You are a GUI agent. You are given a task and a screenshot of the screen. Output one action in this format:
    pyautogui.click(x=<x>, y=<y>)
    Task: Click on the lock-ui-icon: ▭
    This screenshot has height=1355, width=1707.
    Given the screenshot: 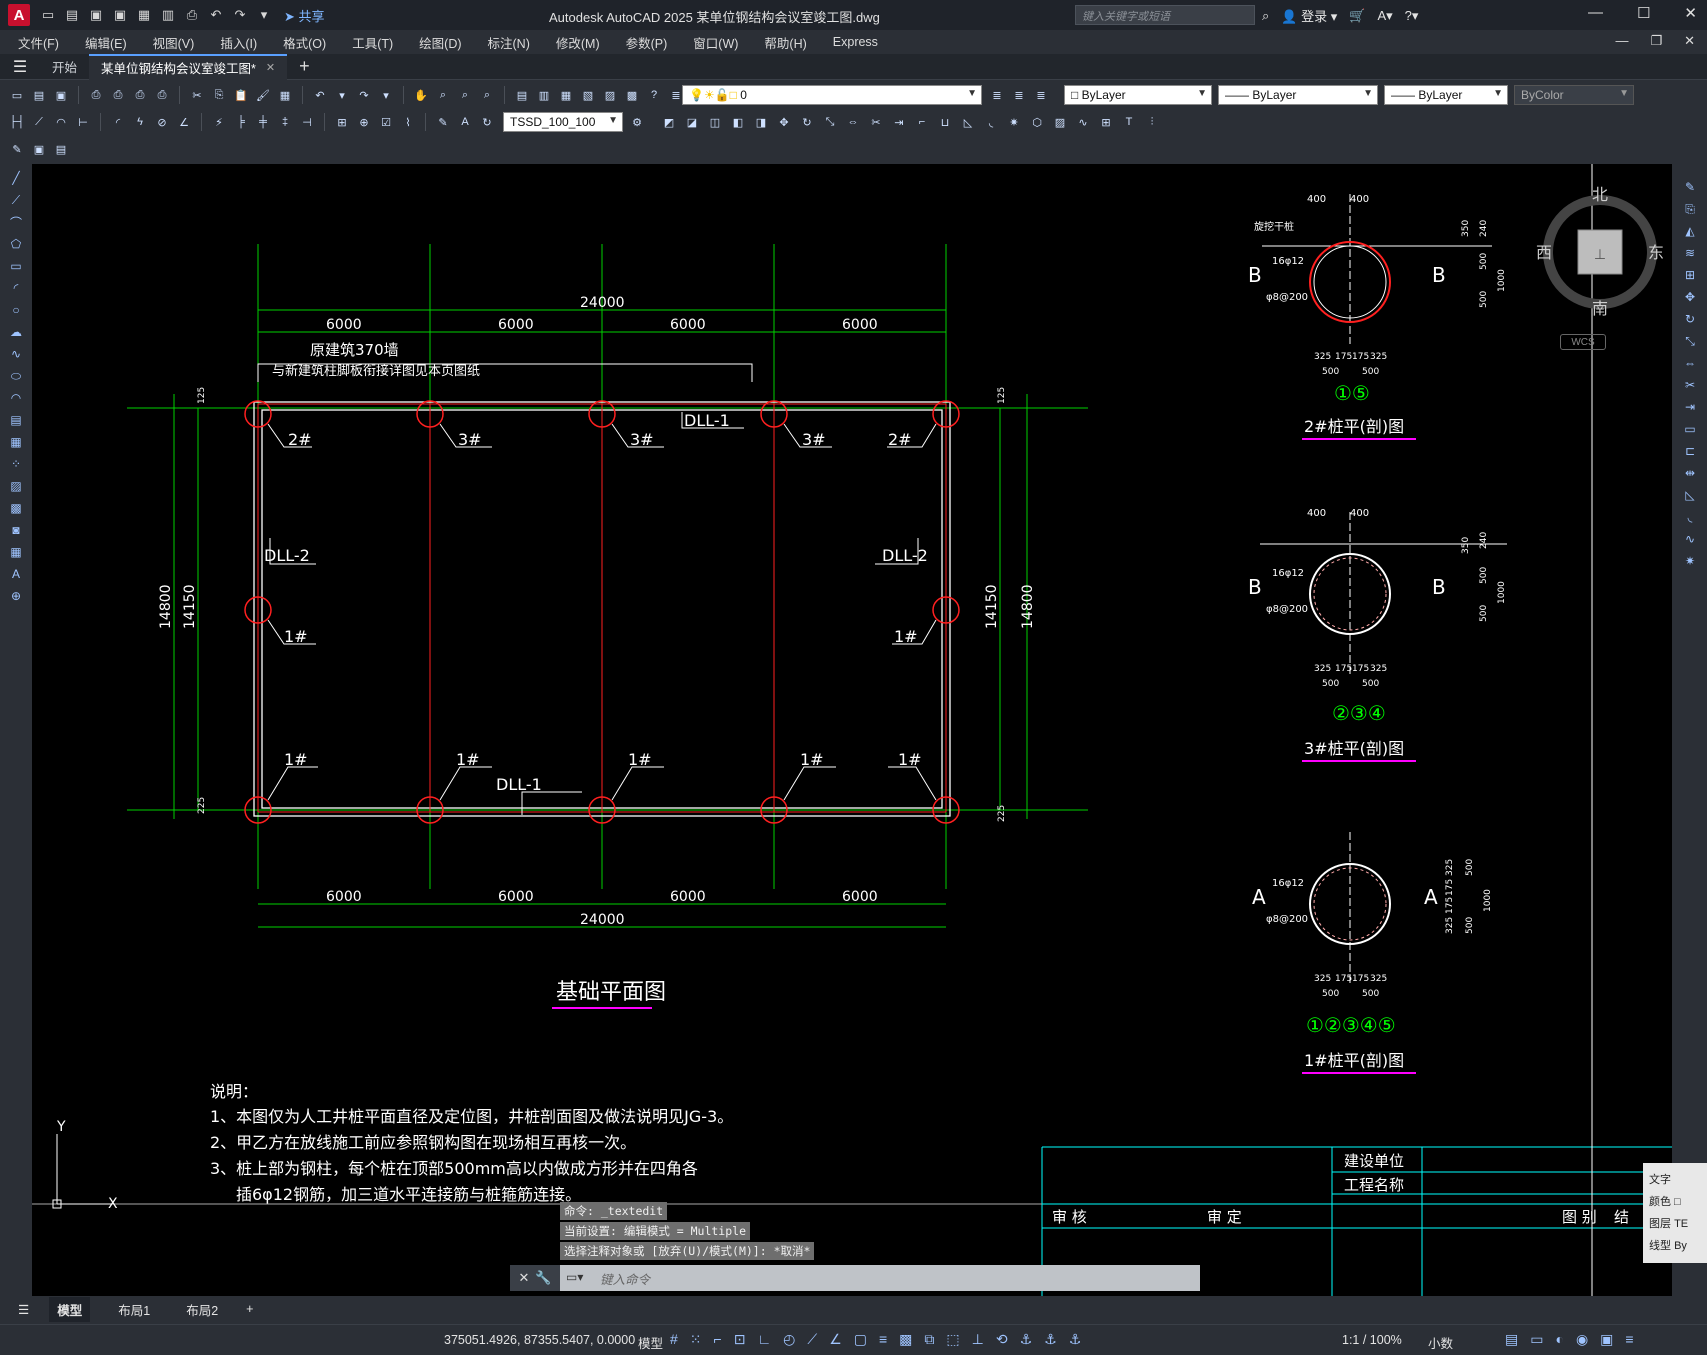 What is the action you would take?
    pyautogui.click(x=1536, y=1339)
    